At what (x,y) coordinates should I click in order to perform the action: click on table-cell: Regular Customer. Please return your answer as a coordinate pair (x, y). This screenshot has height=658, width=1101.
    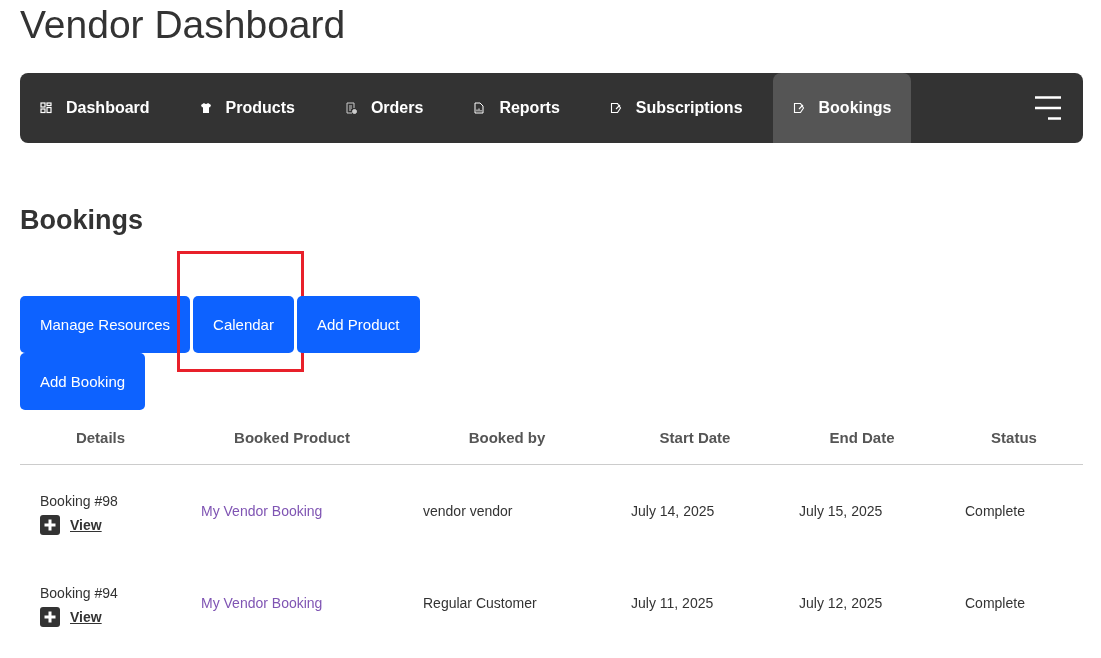
    Looking at the image, I should click on (480, 603).